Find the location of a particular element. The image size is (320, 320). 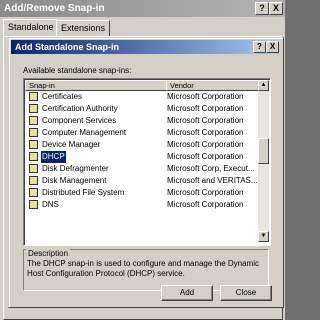

list-header: Snap-in Vendor is located at coordinates (142, 85).